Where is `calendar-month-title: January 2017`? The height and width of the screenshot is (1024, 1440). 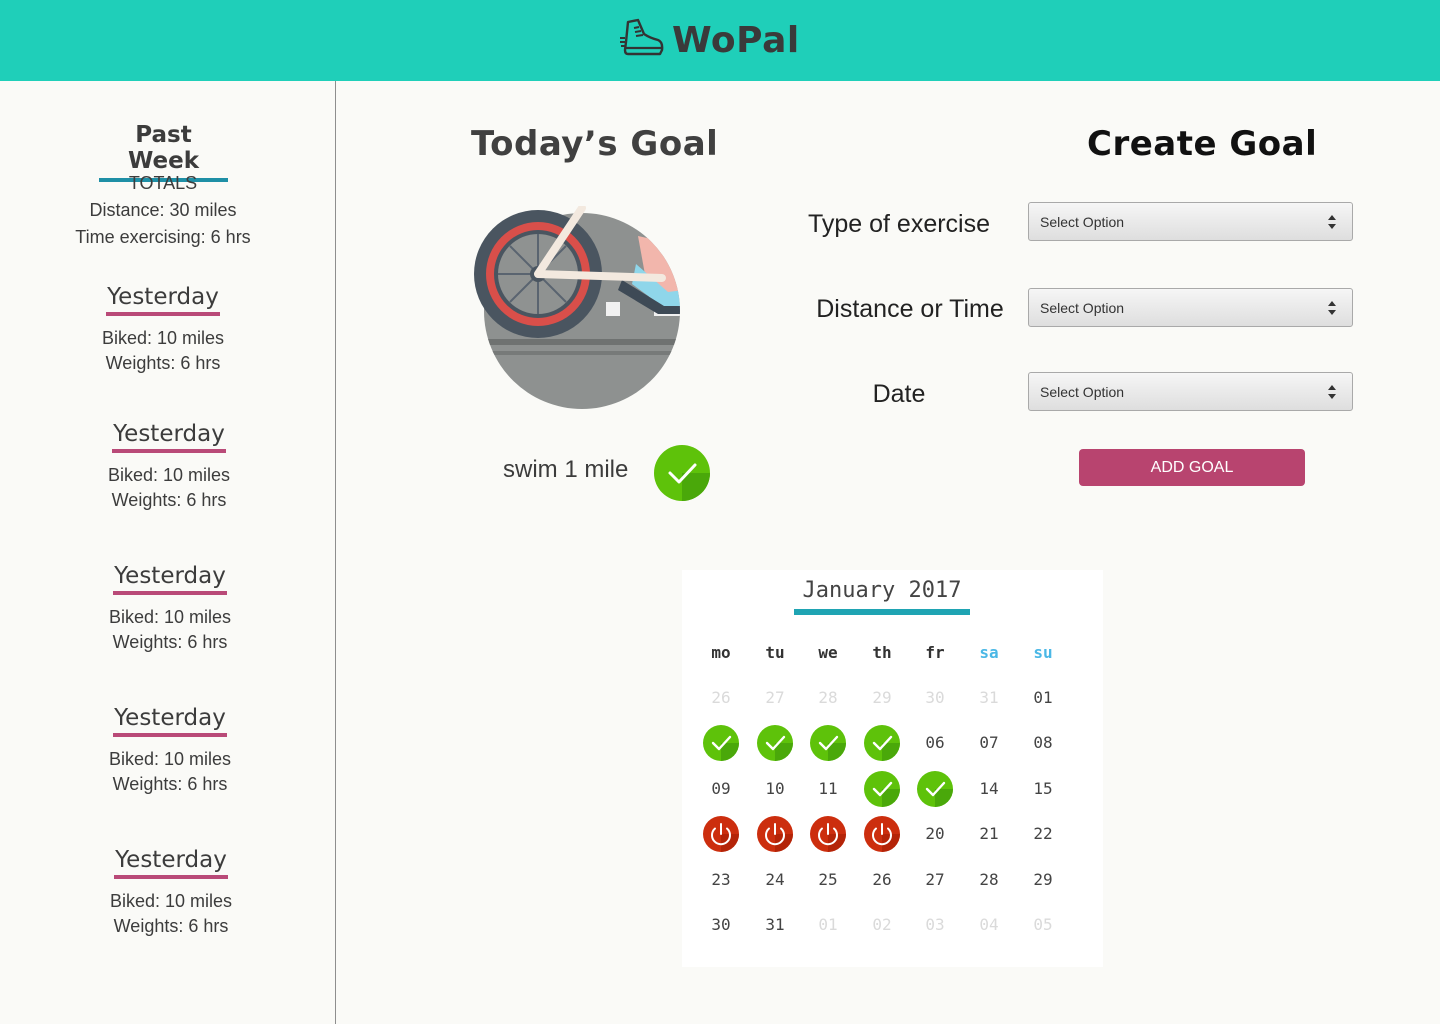 calendar-month-title: January 2017 is located at coordinates (882, 596).